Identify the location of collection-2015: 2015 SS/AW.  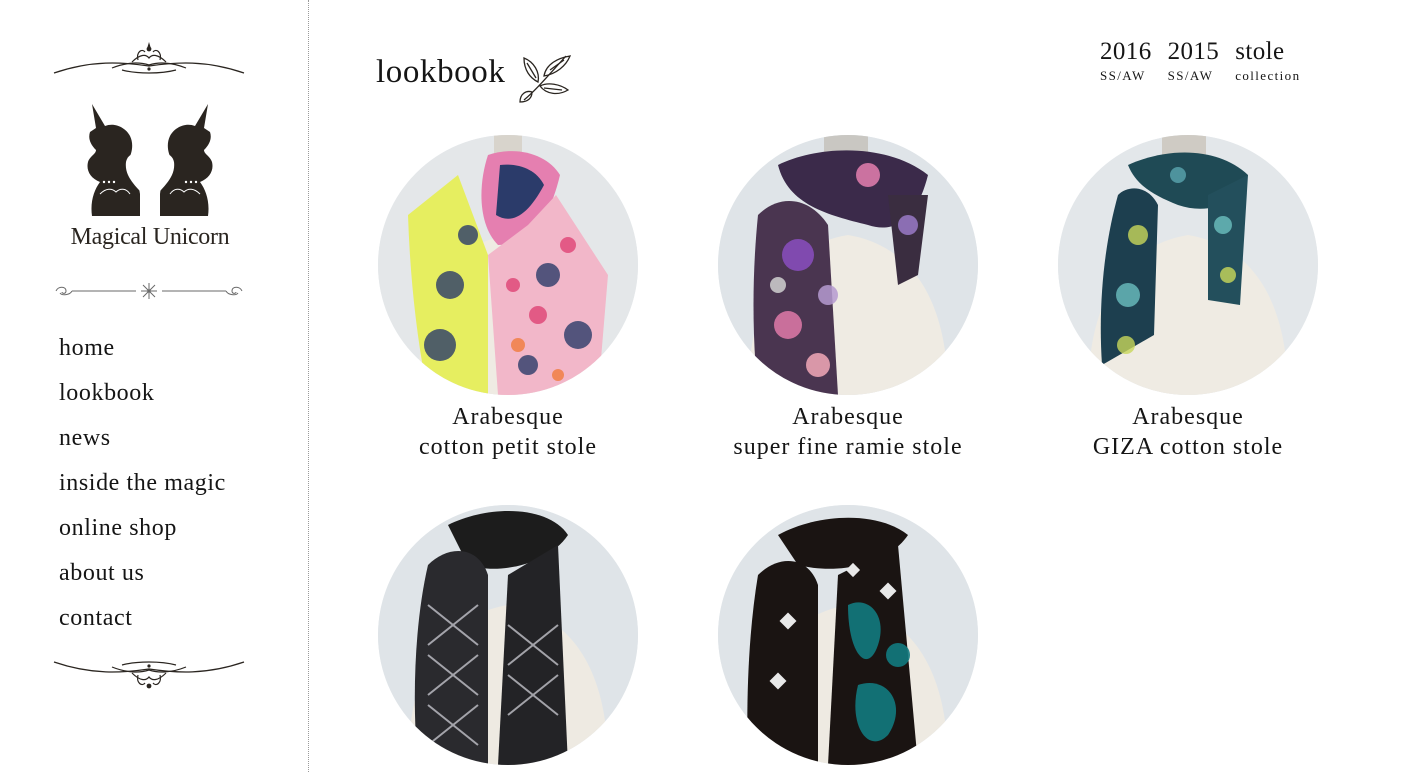
(1194, 61).